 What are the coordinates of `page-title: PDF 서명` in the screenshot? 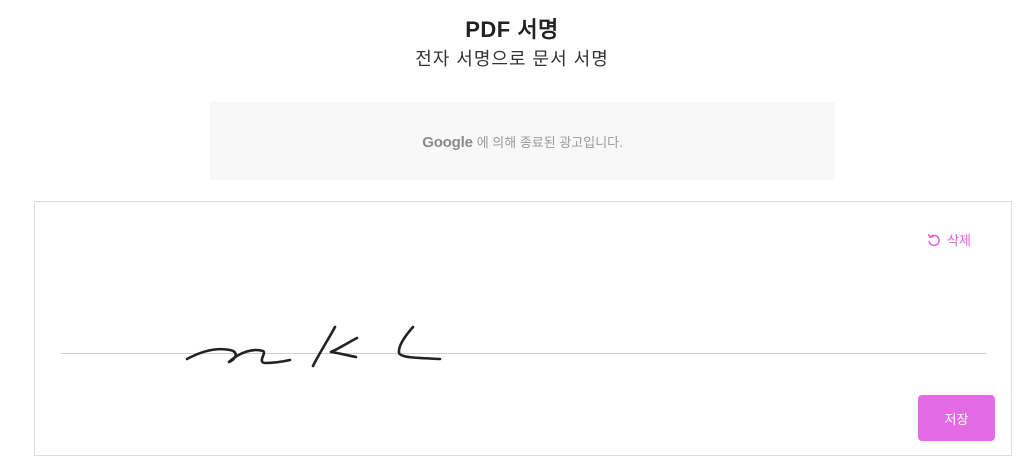 It's located at (512, 29).